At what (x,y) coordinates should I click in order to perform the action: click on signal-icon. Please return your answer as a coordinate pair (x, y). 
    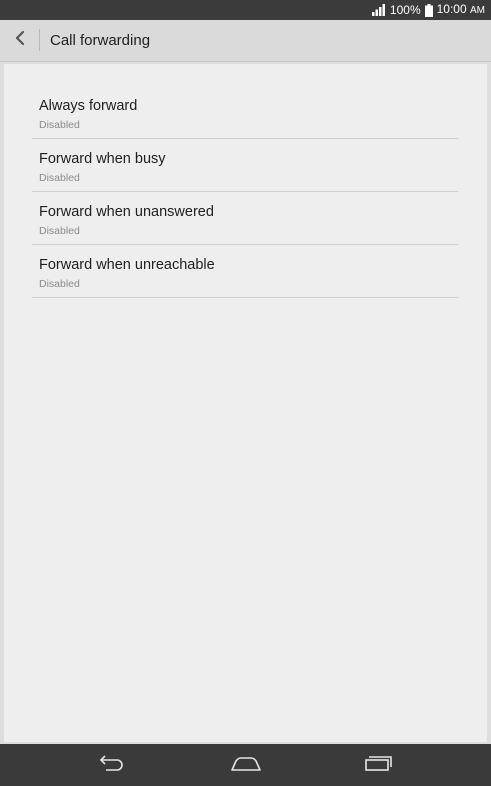
    Looking at the image, I should click on (378, 10).